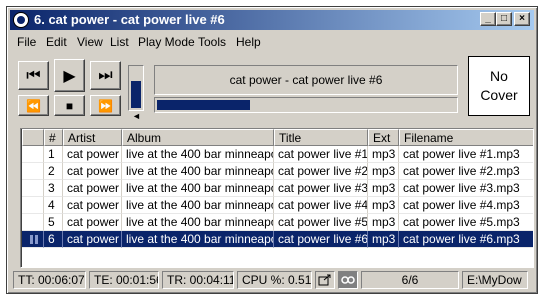 The image size is (546, 302). Describe the element at coordinates (321, 188) in the screenshot. I see `track-title: cat power live #3` at that location.